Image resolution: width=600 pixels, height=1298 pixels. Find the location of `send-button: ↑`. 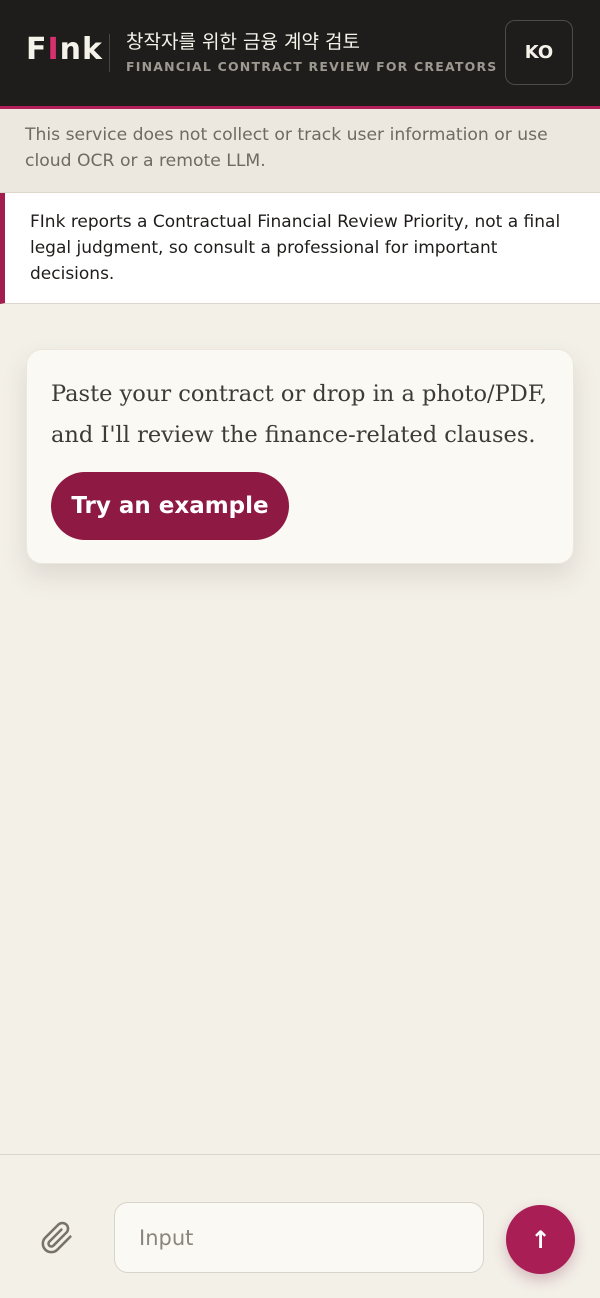

send-button: ↑ is located at coordinates (540, 1239).